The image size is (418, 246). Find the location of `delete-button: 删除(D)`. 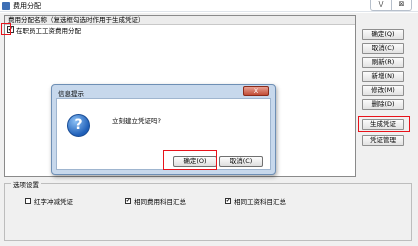

delete-button: 删除(D) is located at coordinates (383, 104).